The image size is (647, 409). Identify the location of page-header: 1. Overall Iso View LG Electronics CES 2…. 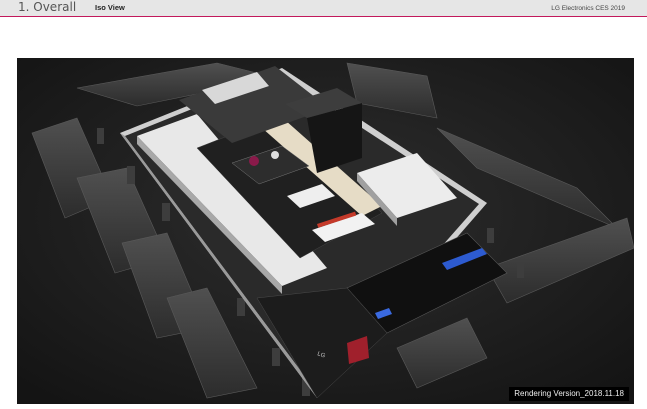
(323, 8).